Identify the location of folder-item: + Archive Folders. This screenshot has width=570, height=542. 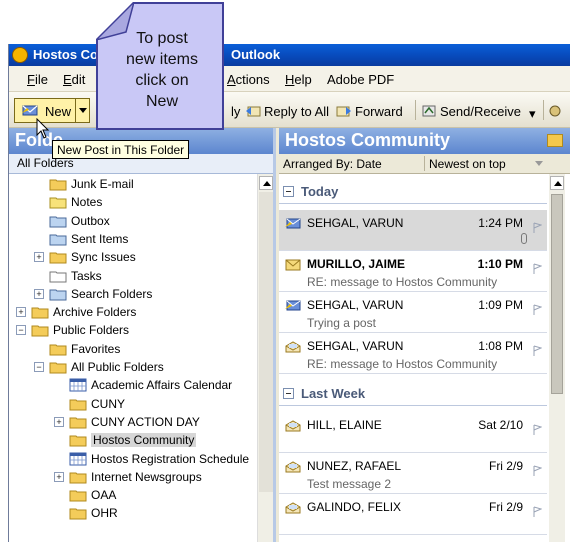
(133, 313).